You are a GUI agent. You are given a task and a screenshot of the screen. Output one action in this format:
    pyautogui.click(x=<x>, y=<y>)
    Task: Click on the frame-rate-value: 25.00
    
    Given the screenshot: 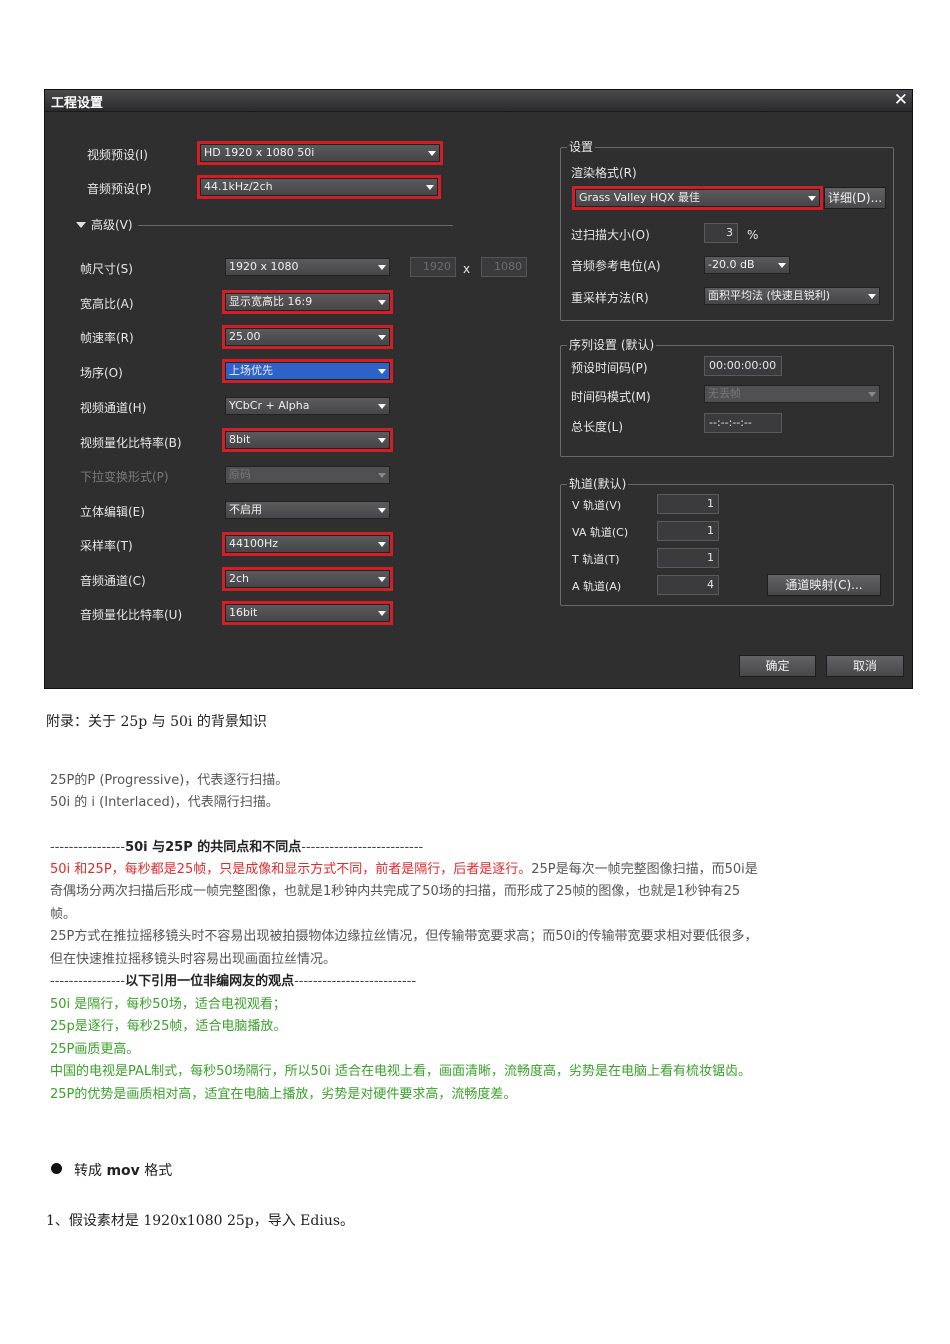 What is the action you would take?
    pyautogui.click(x=245, y=336)
    